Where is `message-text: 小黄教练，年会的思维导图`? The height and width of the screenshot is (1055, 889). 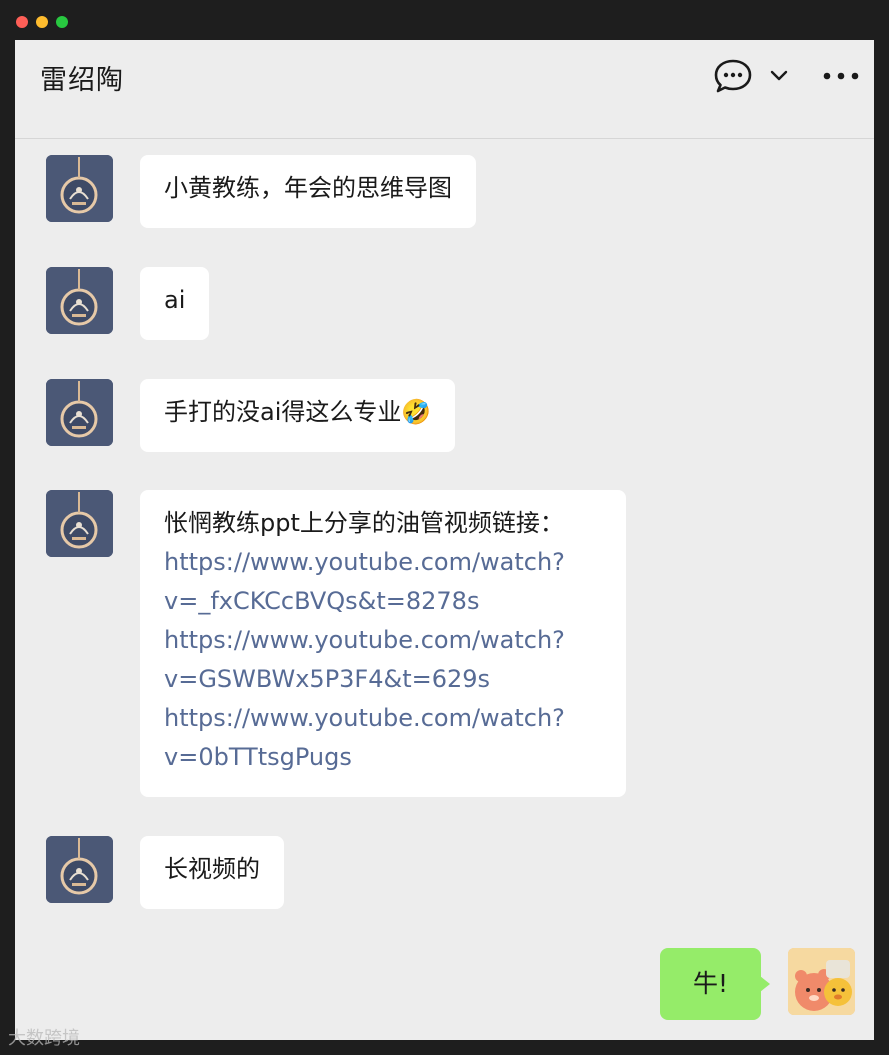
message-text: 小黄教练，年会的思维导图 is located at coordinates (308, 188).